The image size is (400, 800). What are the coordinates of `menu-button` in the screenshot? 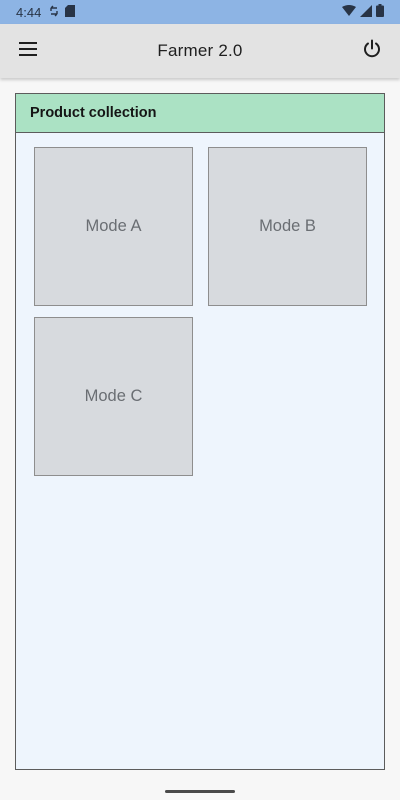 It's located at (28, 51).